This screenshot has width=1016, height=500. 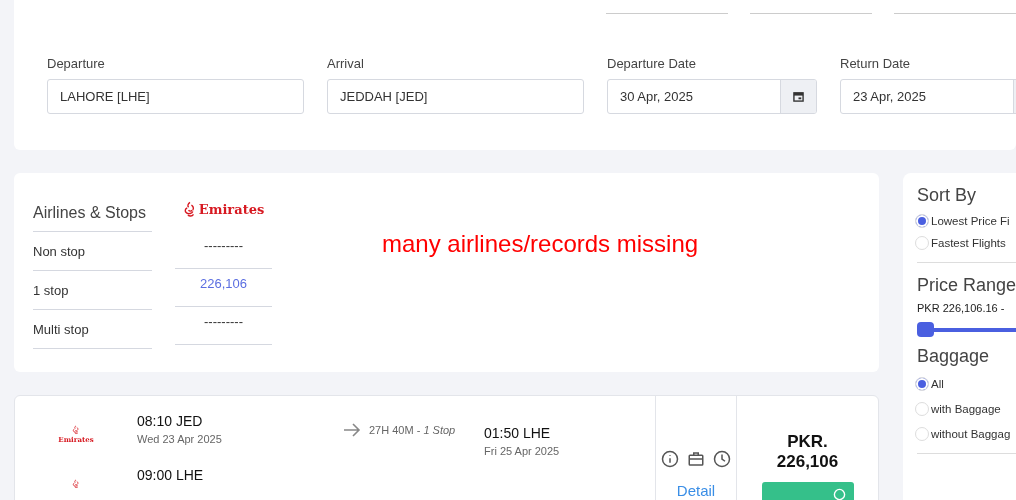 I want to click on airline-logo: Emirates, so click(x=231, y=209).